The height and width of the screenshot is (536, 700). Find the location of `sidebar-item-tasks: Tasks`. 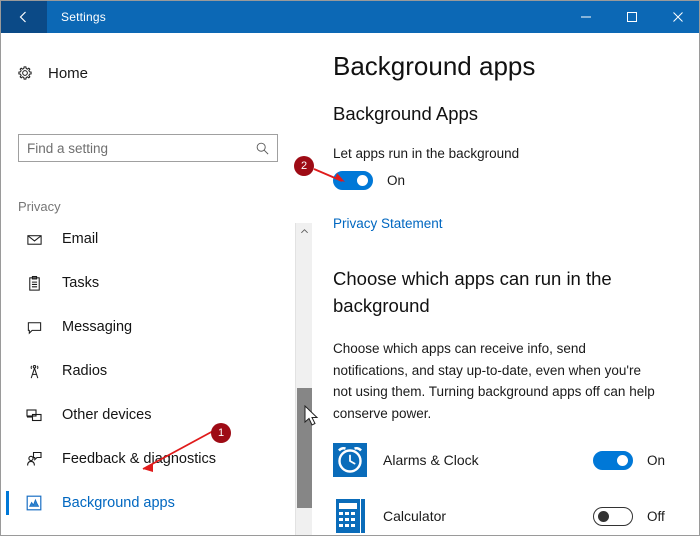

sidebar-item-tasks: Tasks is located at coordinates (148, 283).